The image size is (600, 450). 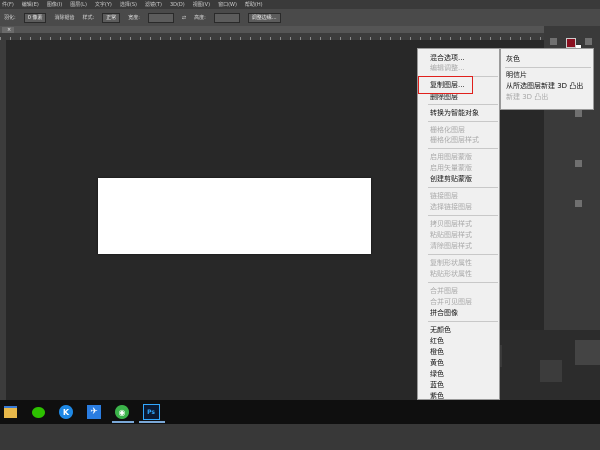 What do you see at coordinates (451, 235) in the screenshot?
I see `menu-item-paste-layer-style: 粘贴图层样式` at bounding box center [451, 235].